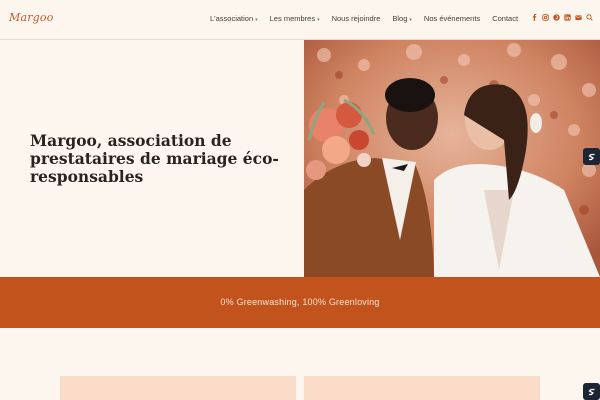 Image resolution: width=600 pixels, height=400 pixels. What do you see at coordinates (556, 17) in the screenshot?
I see `pinterest-icon` at bounding box center [556, 17].